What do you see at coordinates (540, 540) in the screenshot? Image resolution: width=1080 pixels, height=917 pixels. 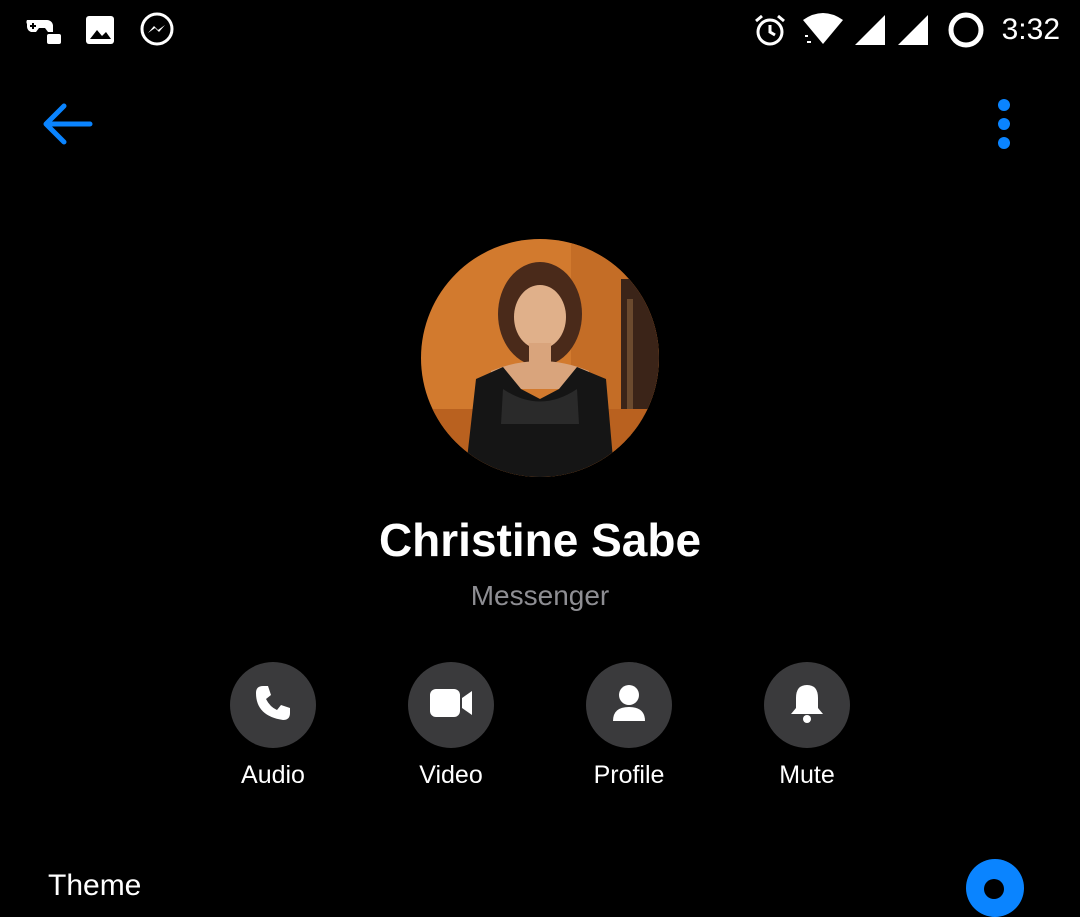 I see `contact-name: Christine Sabe` at bounding box center [540, 540].